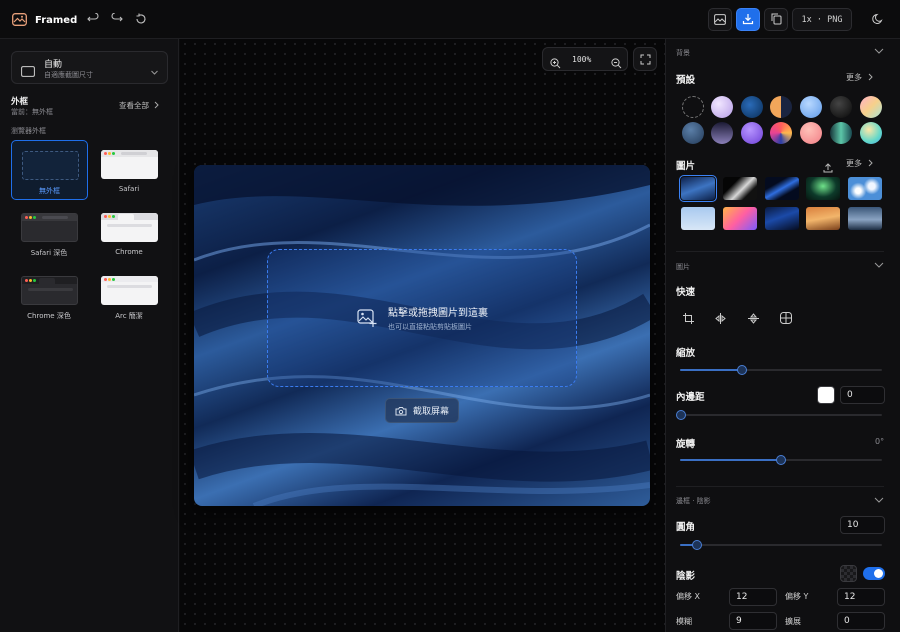 The height and width of the screenshot is (632, 900). What do you see at coordinates (828, 167) in the screenshot?
I see `upload-icon` at bounding box center [828, 167].